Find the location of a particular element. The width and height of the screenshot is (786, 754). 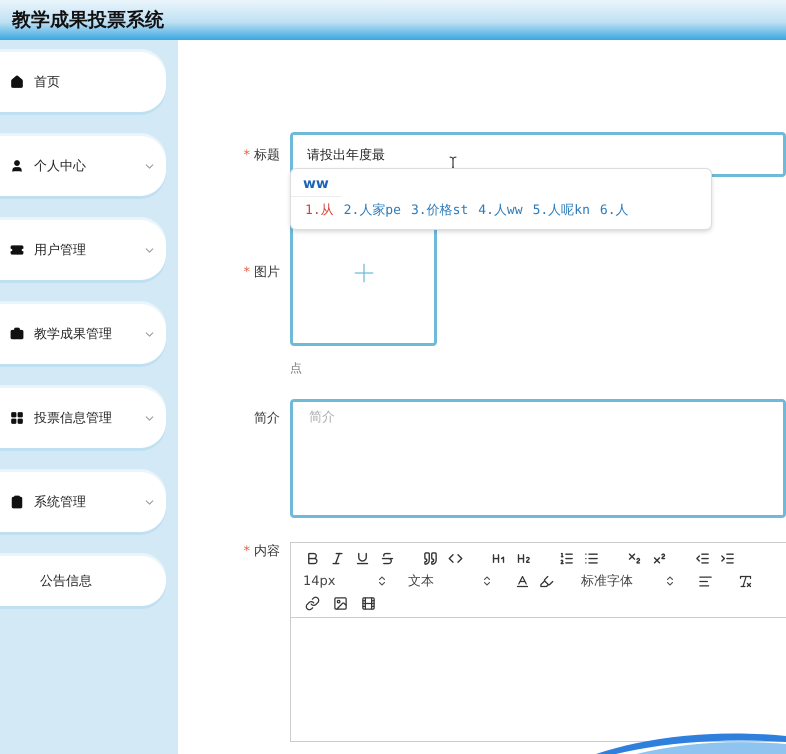

menu-item: 公告信息 is located at coordinates (83, 581).